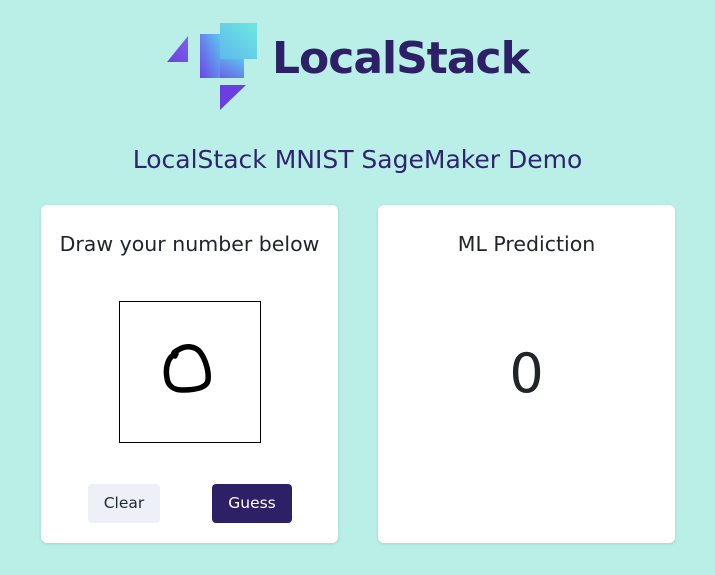 This screenshot has width=715, height=575. I want to click on page-title: LocalStack MNIST SageMaker Demo, so click(357, 159).